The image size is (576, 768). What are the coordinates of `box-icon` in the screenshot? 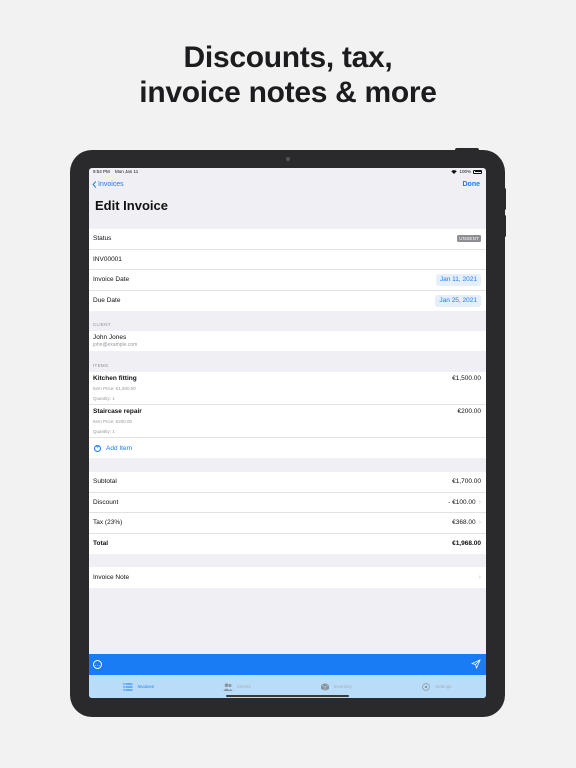 It's located at (324, 686).